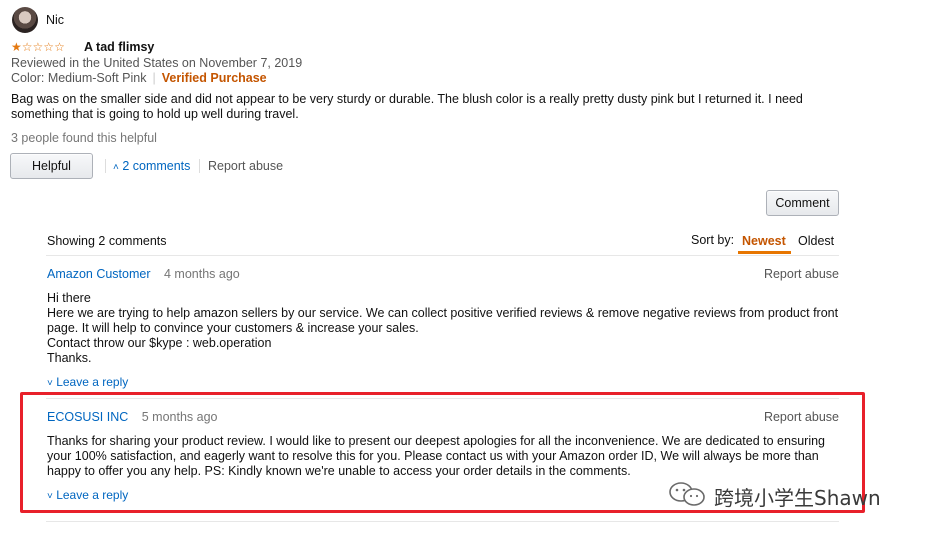 This screenshot has height=537, width=933. Describe the element at coordinates (688, 496) in the screenshot. I see `wechat-icon` at that location.